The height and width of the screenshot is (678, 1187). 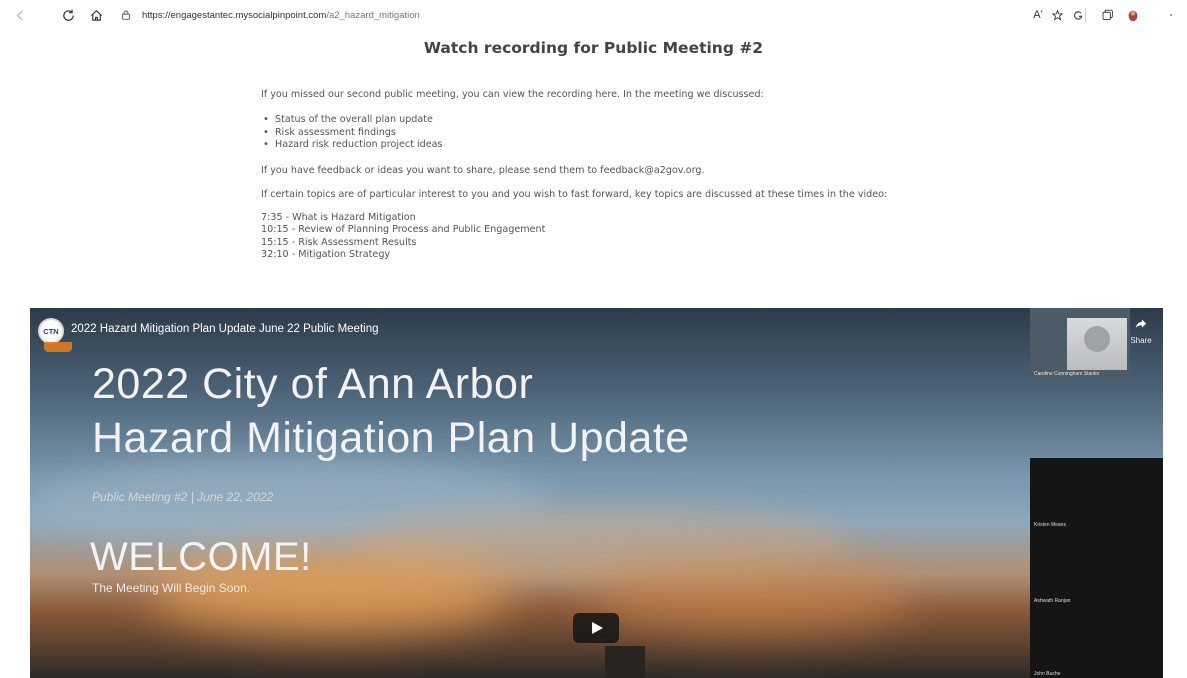 What do you see at coordinates (1050, 525) in the screenshot?
I see `participant-name: Kristen Means` at bounding box center [1050, 525].